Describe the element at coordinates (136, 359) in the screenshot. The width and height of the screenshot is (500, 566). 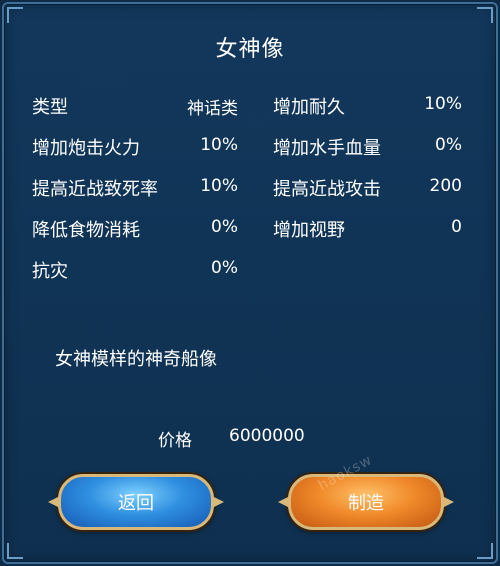
I see `item-description: 女神模样的神奇船像` at that location.